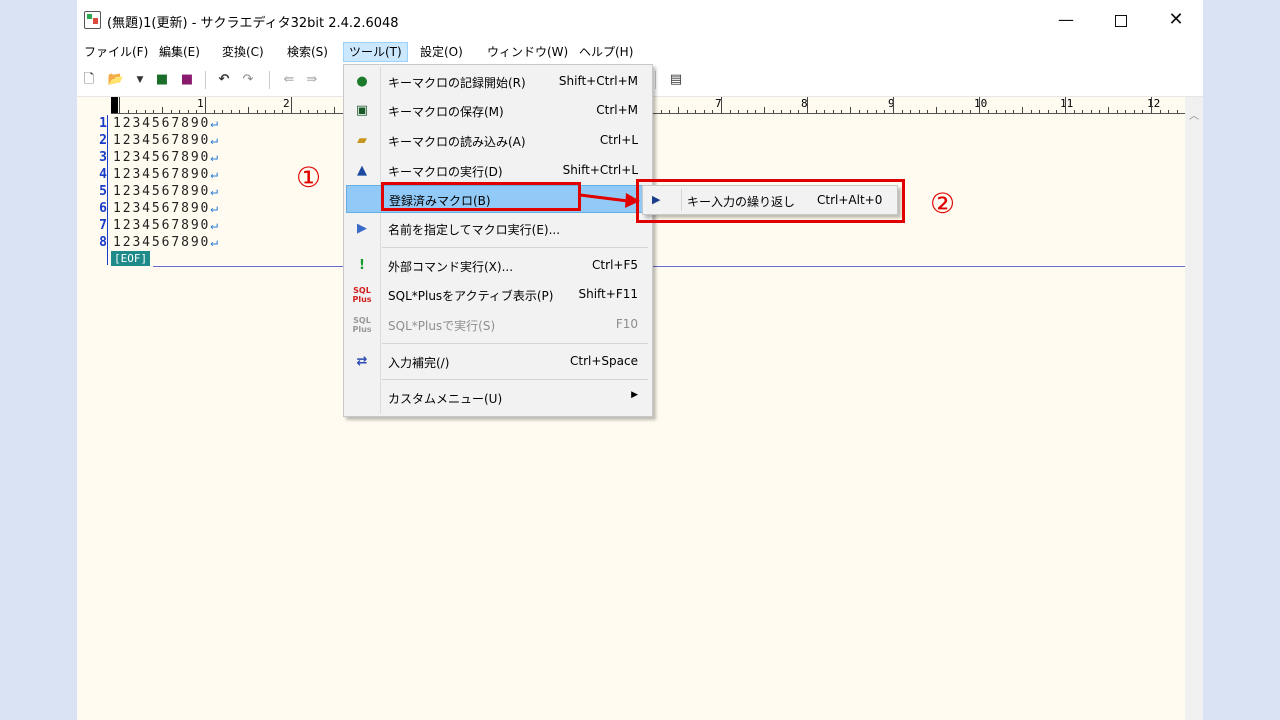 This screenshot has height=720, width=1280. I want to click on record-macro-icon: ●, so click(362, 81).